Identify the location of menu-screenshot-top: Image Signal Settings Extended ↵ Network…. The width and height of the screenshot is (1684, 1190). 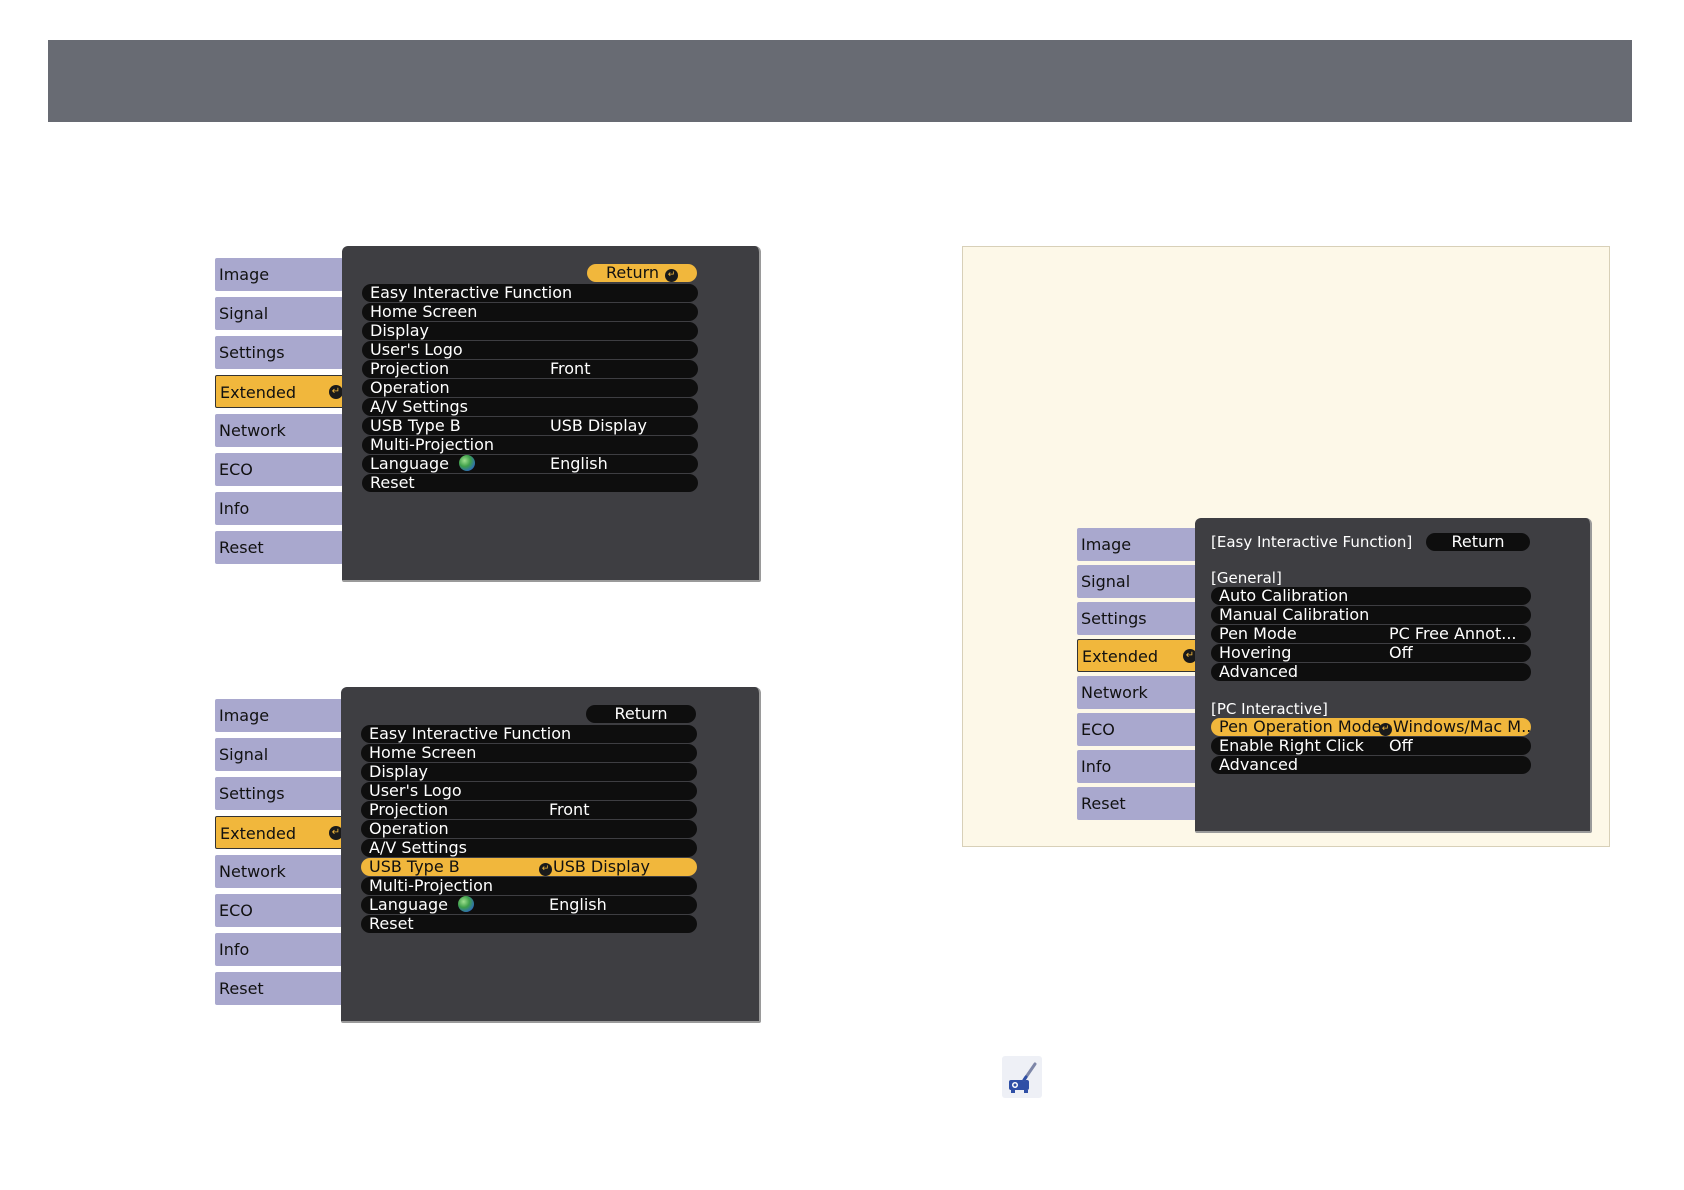
(488, 414).